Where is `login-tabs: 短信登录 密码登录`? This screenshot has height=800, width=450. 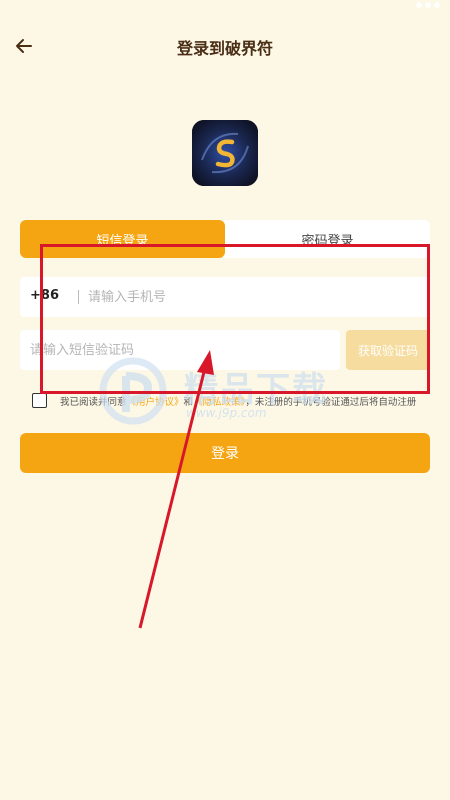 login-tabs: 短信登录 密码登录 is located at coordinates (225, 239).